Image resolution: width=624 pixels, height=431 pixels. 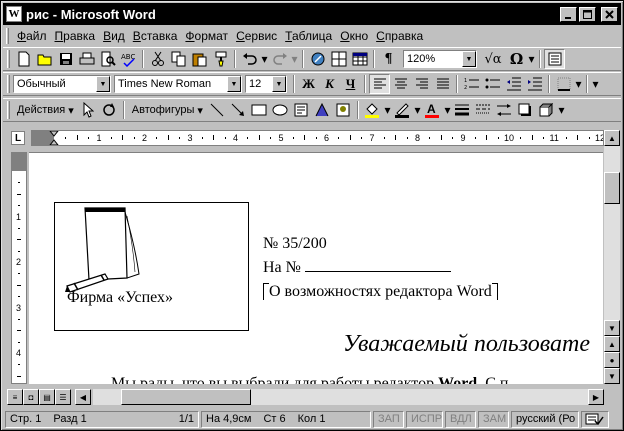 What do you see at coordinates (417, 110) in the screenshot?
I see `line-color-dropdown-icon: ▾` at bounding box center [417, 110].